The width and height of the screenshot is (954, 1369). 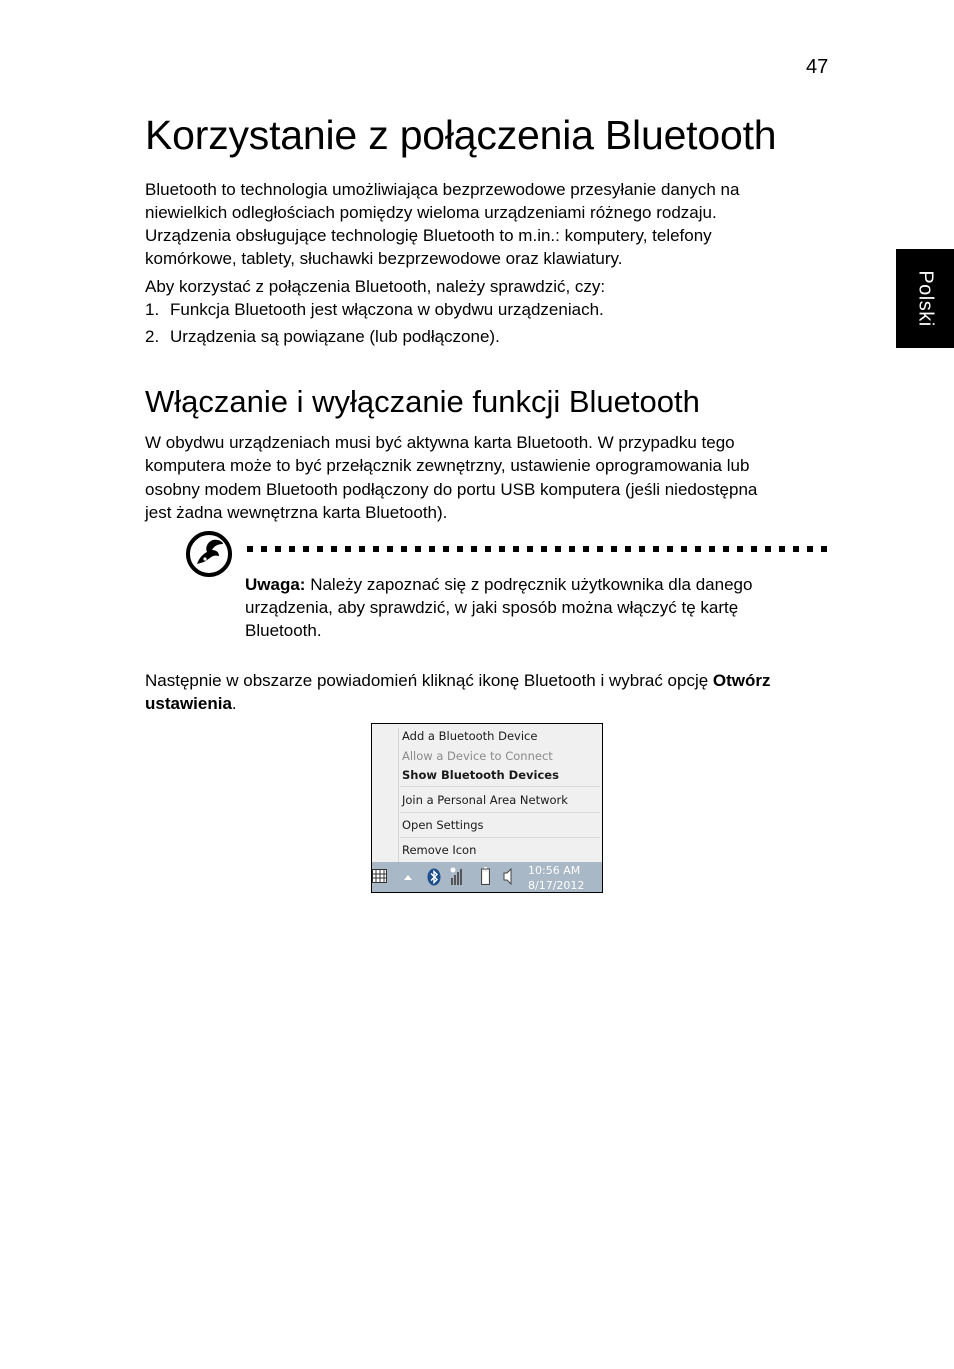 I want to click on list-number: 2., so click(x=152, y=336).